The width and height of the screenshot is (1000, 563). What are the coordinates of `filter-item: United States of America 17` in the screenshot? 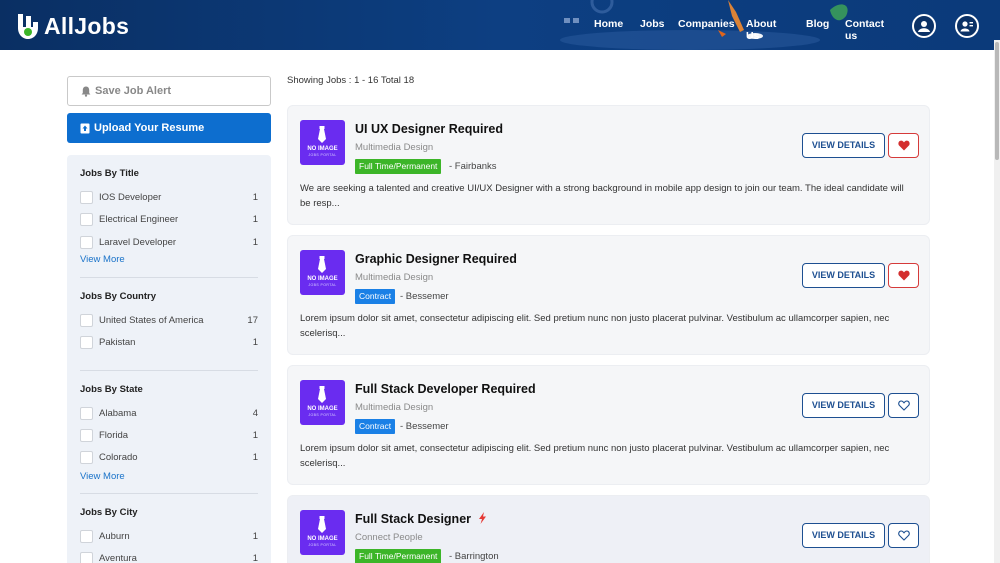 It's located at (169, 321).